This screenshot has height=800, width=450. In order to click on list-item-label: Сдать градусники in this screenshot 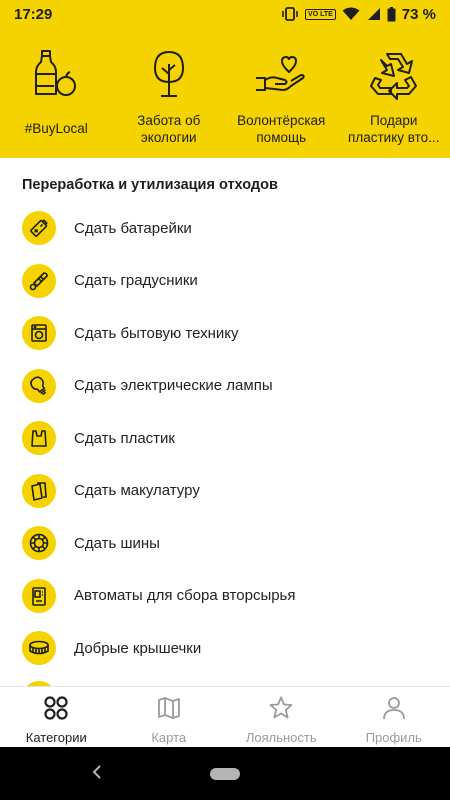, I will do `click(136, 281)`.